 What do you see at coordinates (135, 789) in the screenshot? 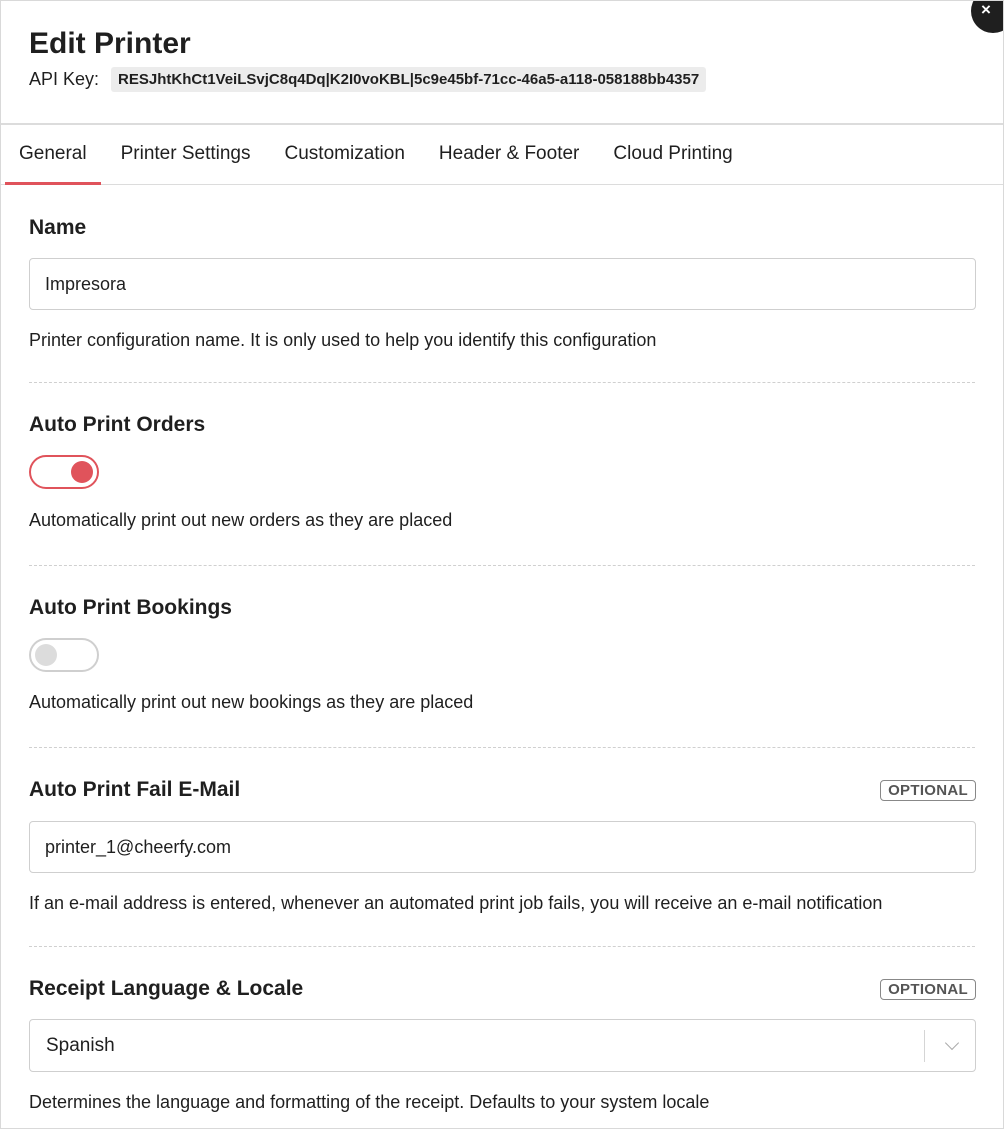
I see `fail-email-title: Auto Print Fail E-Mail` at bounding box center [135, 789].